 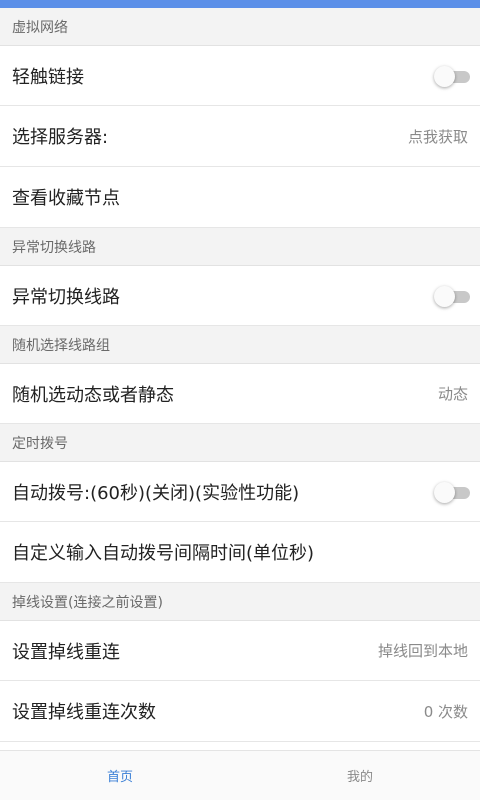 I want to click on reconnect-count-label: 设置掉线重连次数, so click(x=84, y=712).